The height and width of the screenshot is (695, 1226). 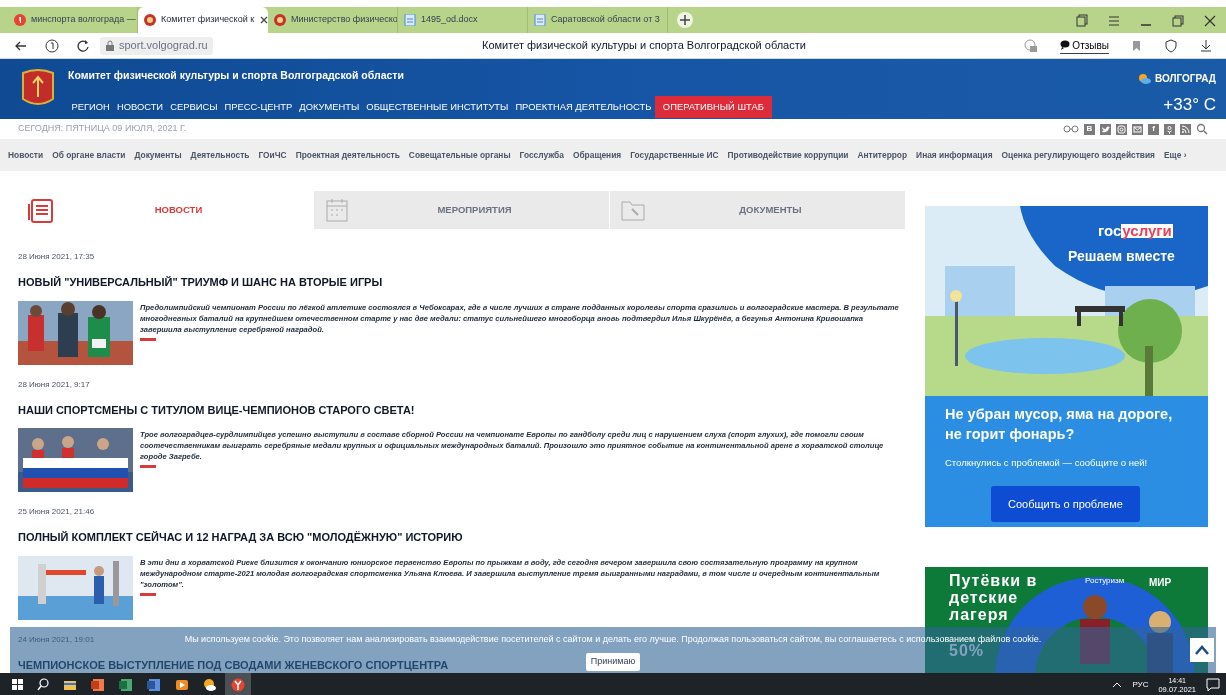 What do you see at coordinates (347, 155) in the screenshot?
I see `nav-link: Проектная деятельность` at bounding box center [347, 155].